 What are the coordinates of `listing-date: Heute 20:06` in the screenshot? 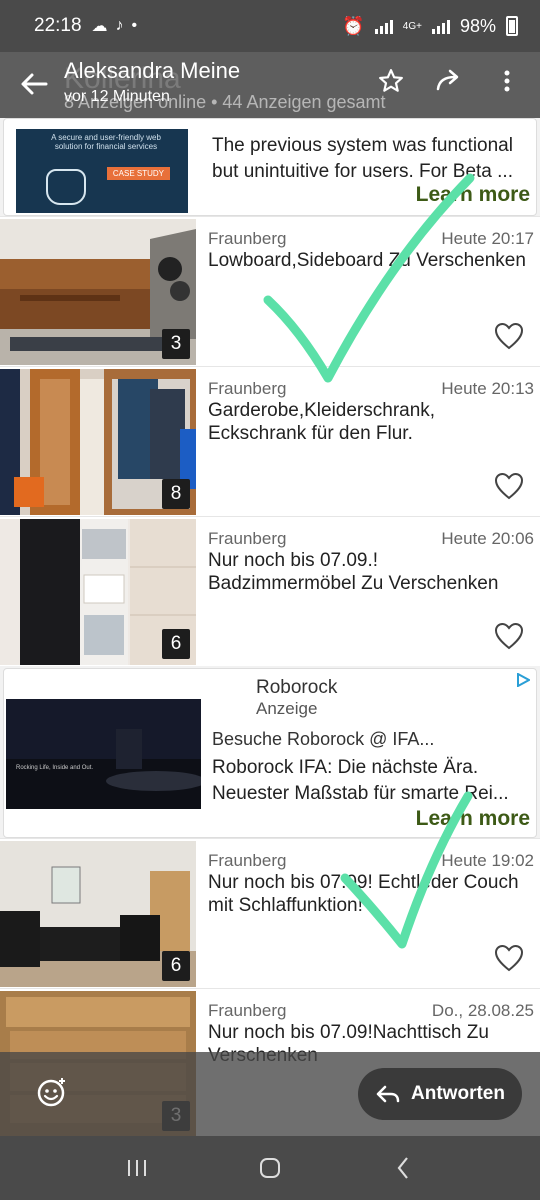 It's located at (487, 538).